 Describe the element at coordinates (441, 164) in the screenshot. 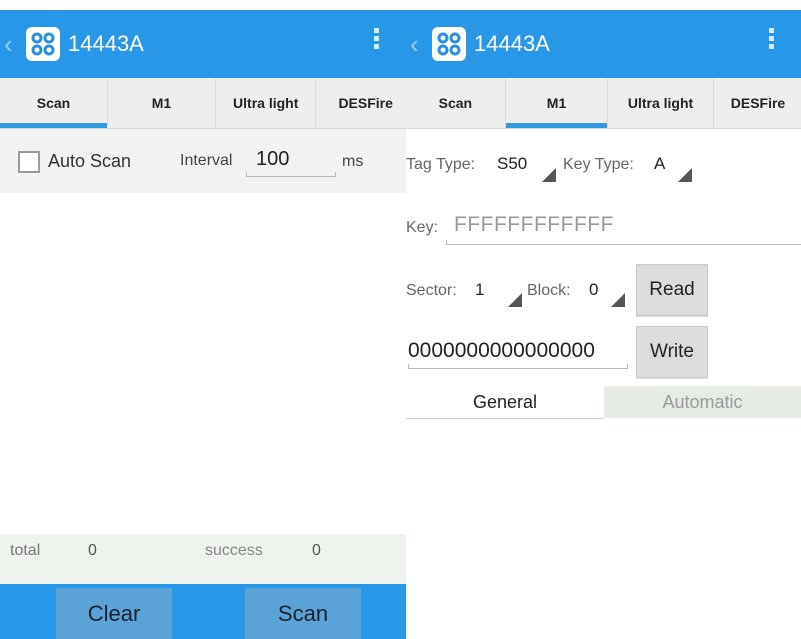

I see `tag-type-label: Tag Type:` at that location.